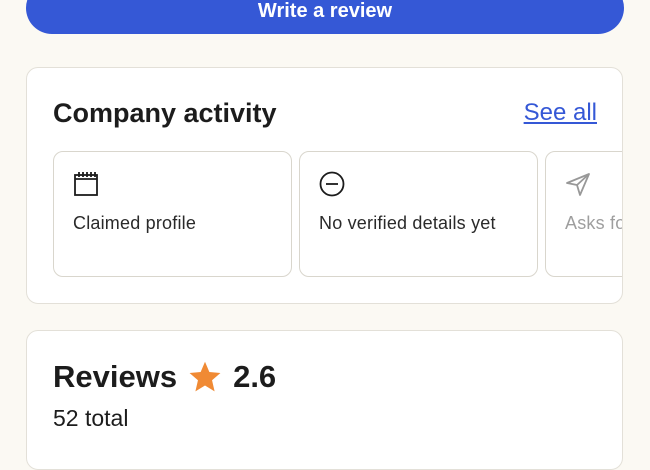 Image resolution: width=650 pixels, height=470 pixels. I want to click on reviews-title: Reviews, so click(115, 376).